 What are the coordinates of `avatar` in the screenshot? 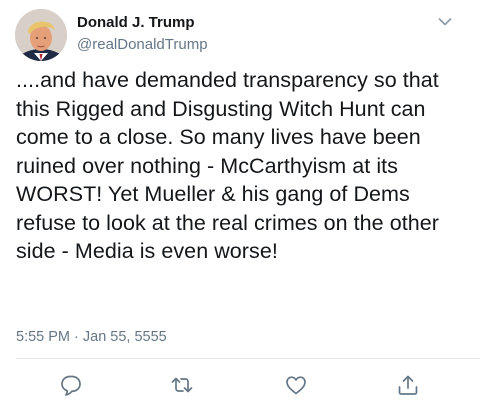 It's located at (41, 35).